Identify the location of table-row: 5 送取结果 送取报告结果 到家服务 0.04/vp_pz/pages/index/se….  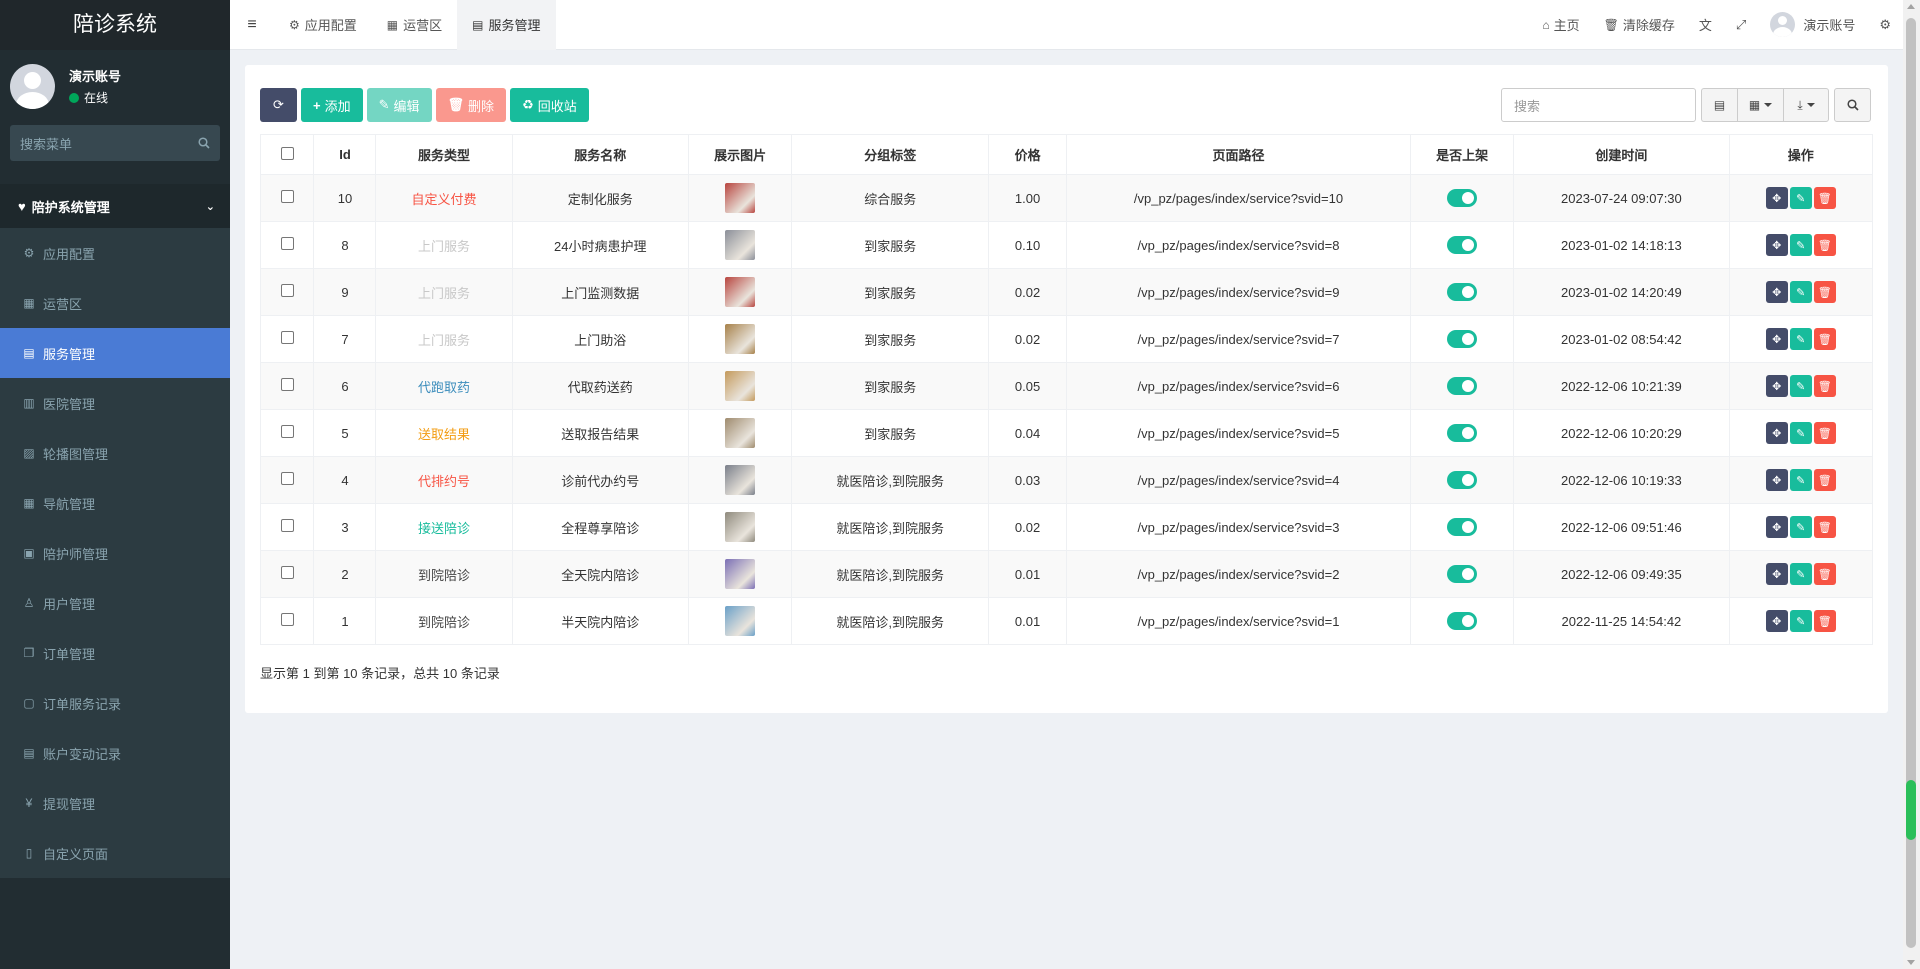
(1066, 433).